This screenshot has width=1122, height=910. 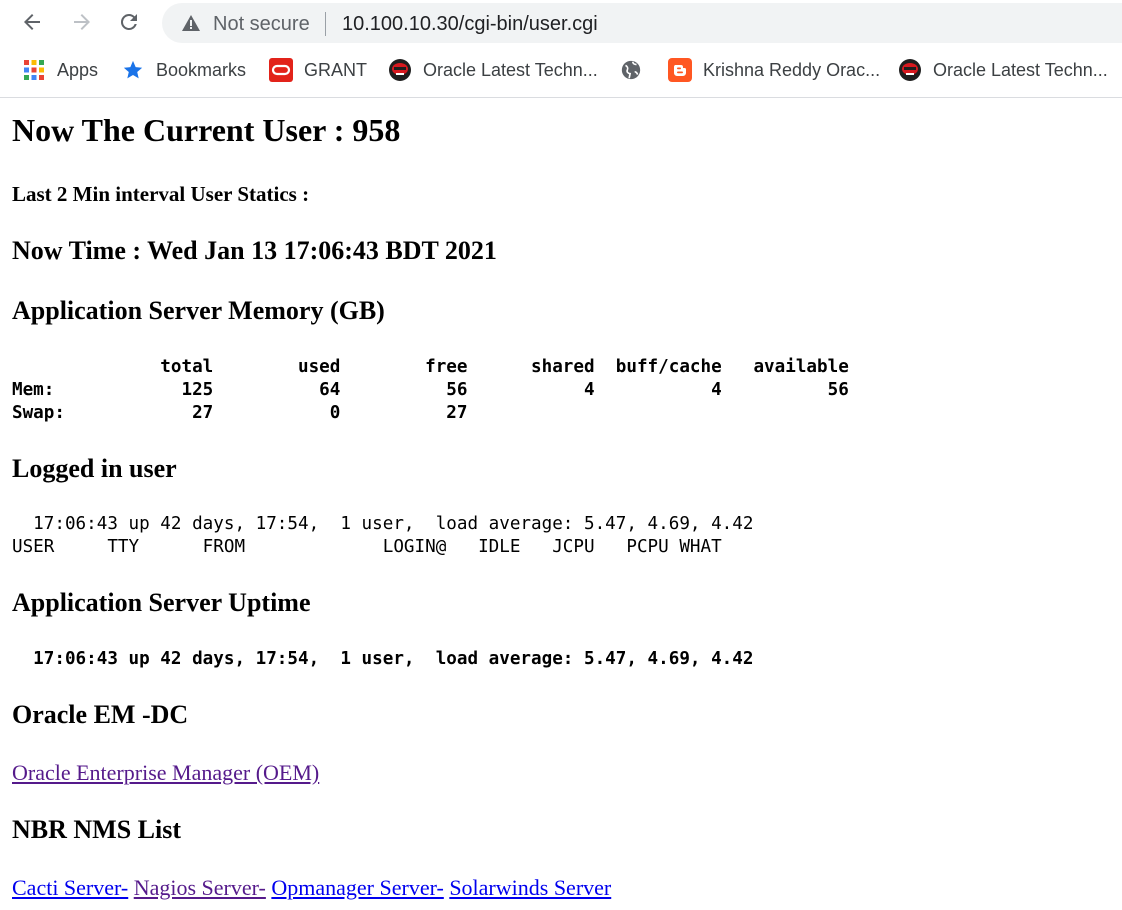 I want to click on solarwinds-server-link: Solarwinds Server, so click(x=530, y=887).